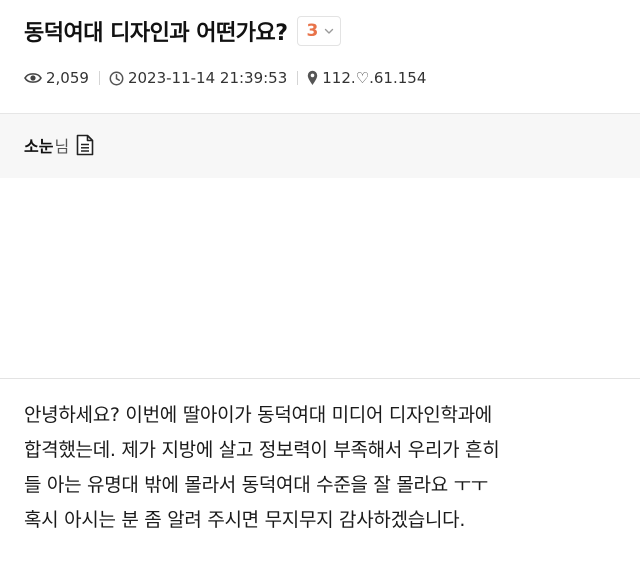 The image size is (640, 574). I want to click on post-body-line: 들 아는 유명대 밖에 몰라서 동덕여대 수준을 잘 몰라요 ㅜㅜ, so click(256, 485).